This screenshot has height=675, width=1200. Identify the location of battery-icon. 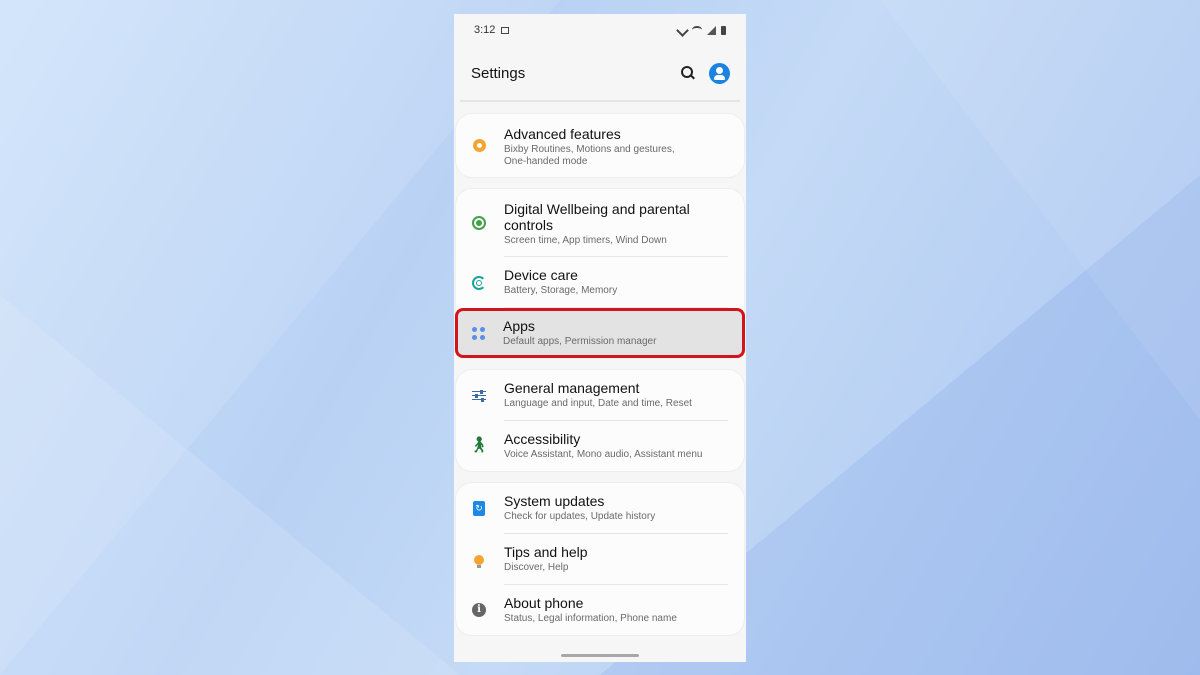
(723, 30).